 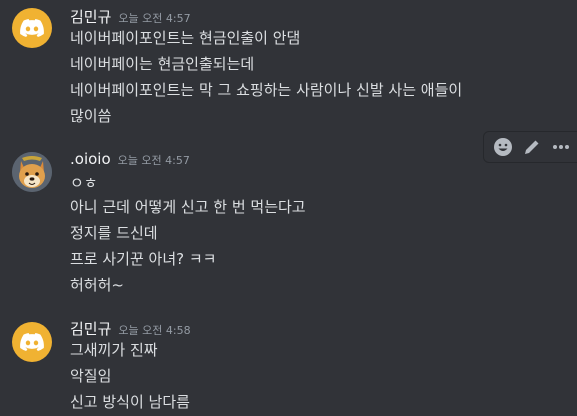 I want to click on message-header: 김민규 오늘 오전 4:58, so click(x=130, y=328).